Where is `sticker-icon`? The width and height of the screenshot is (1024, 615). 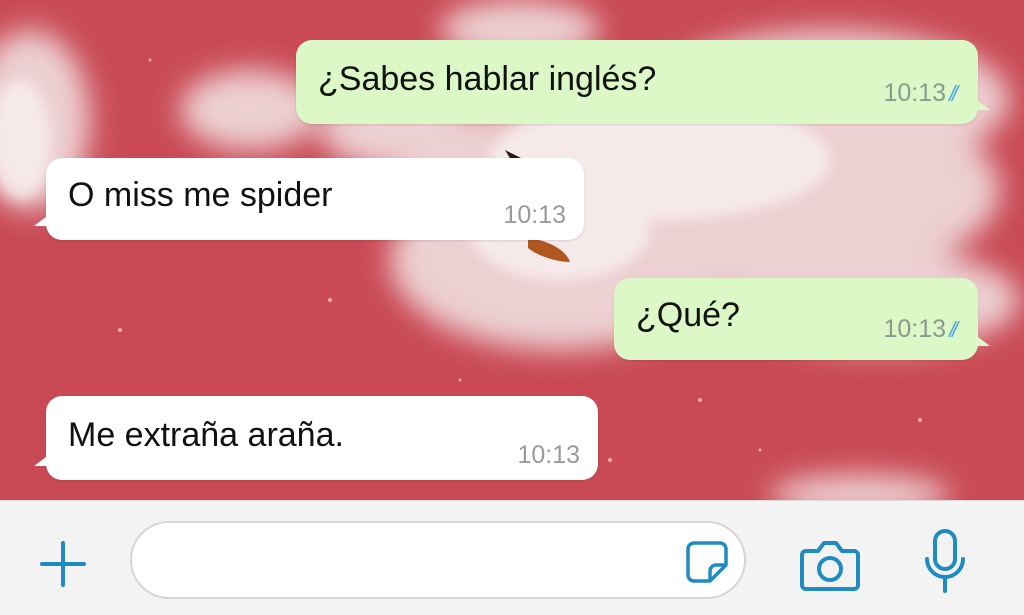
sticker-icon is located at coordinates (707, 562).